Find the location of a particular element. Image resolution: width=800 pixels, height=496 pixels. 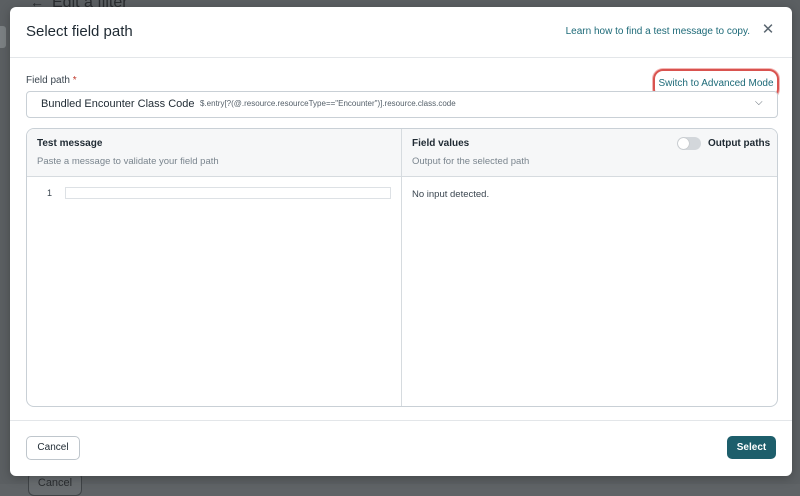

field-path-label-text: Field path is located at coordinates (48, 80).